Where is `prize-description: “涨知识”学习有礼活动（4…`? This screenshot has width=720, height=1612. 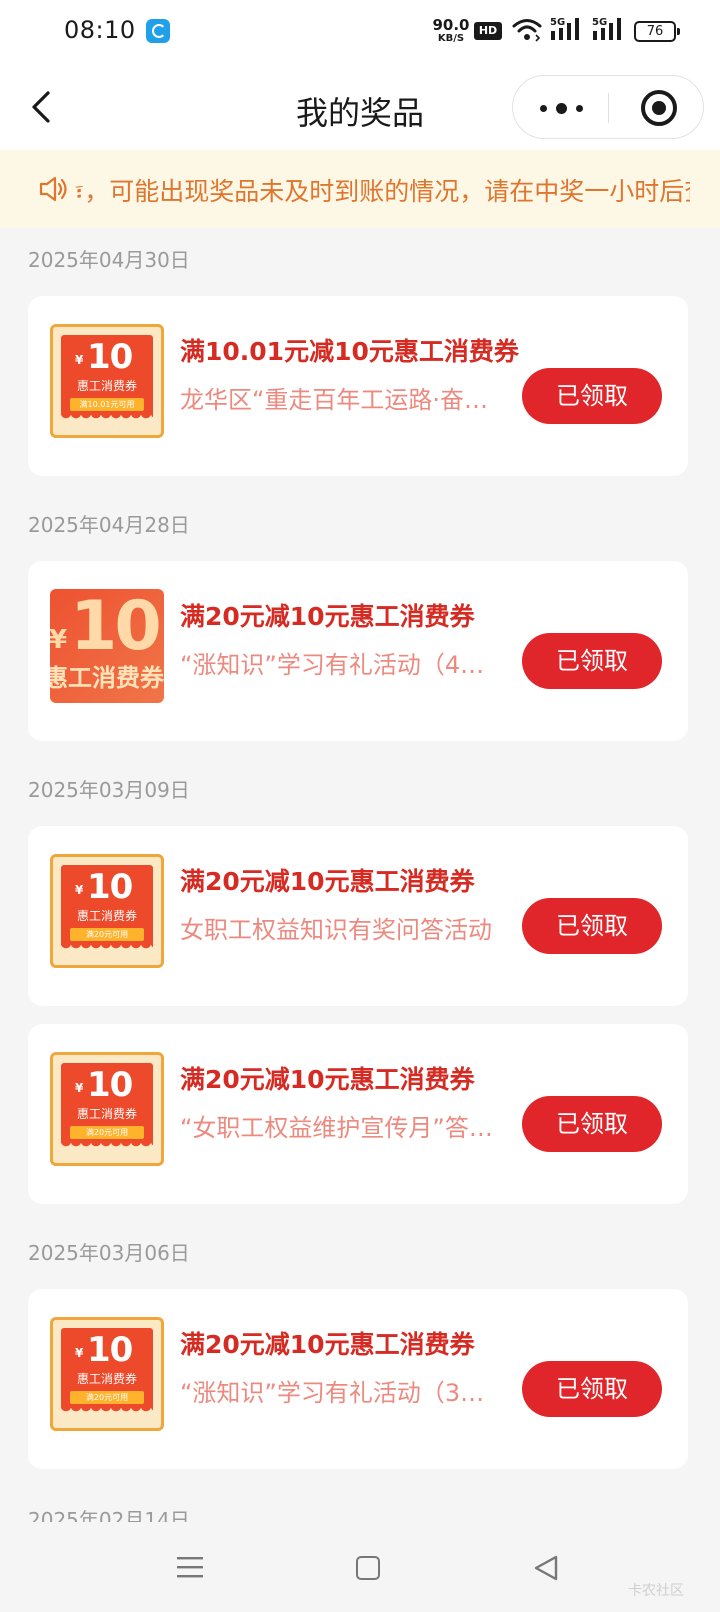 prize-description: “涨知识”学习有礼活动（4… is located at coordinates (332, 665).